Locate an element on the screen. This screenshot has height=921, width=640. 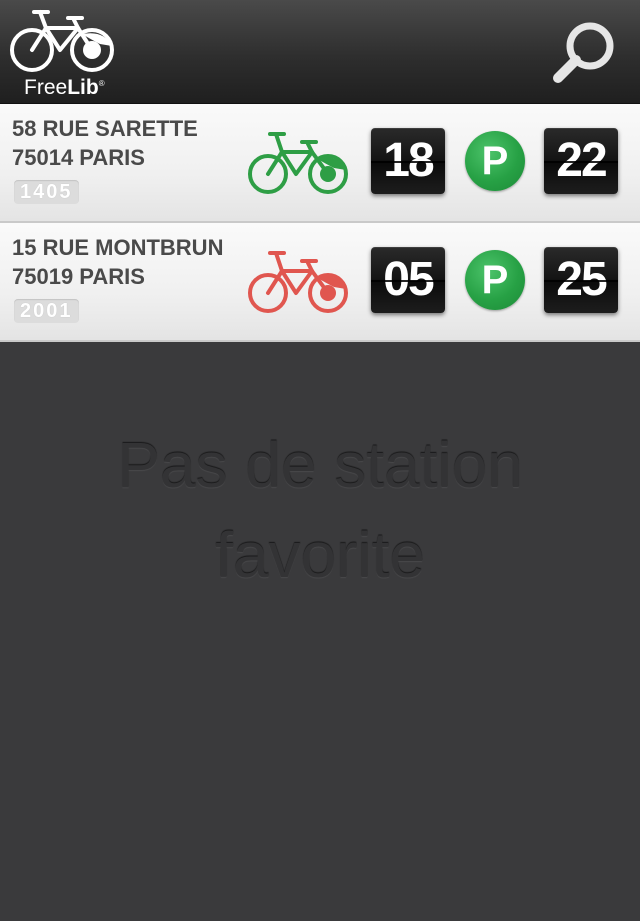
bikes-available-counter: 05 is located at coordinates (408, 280).